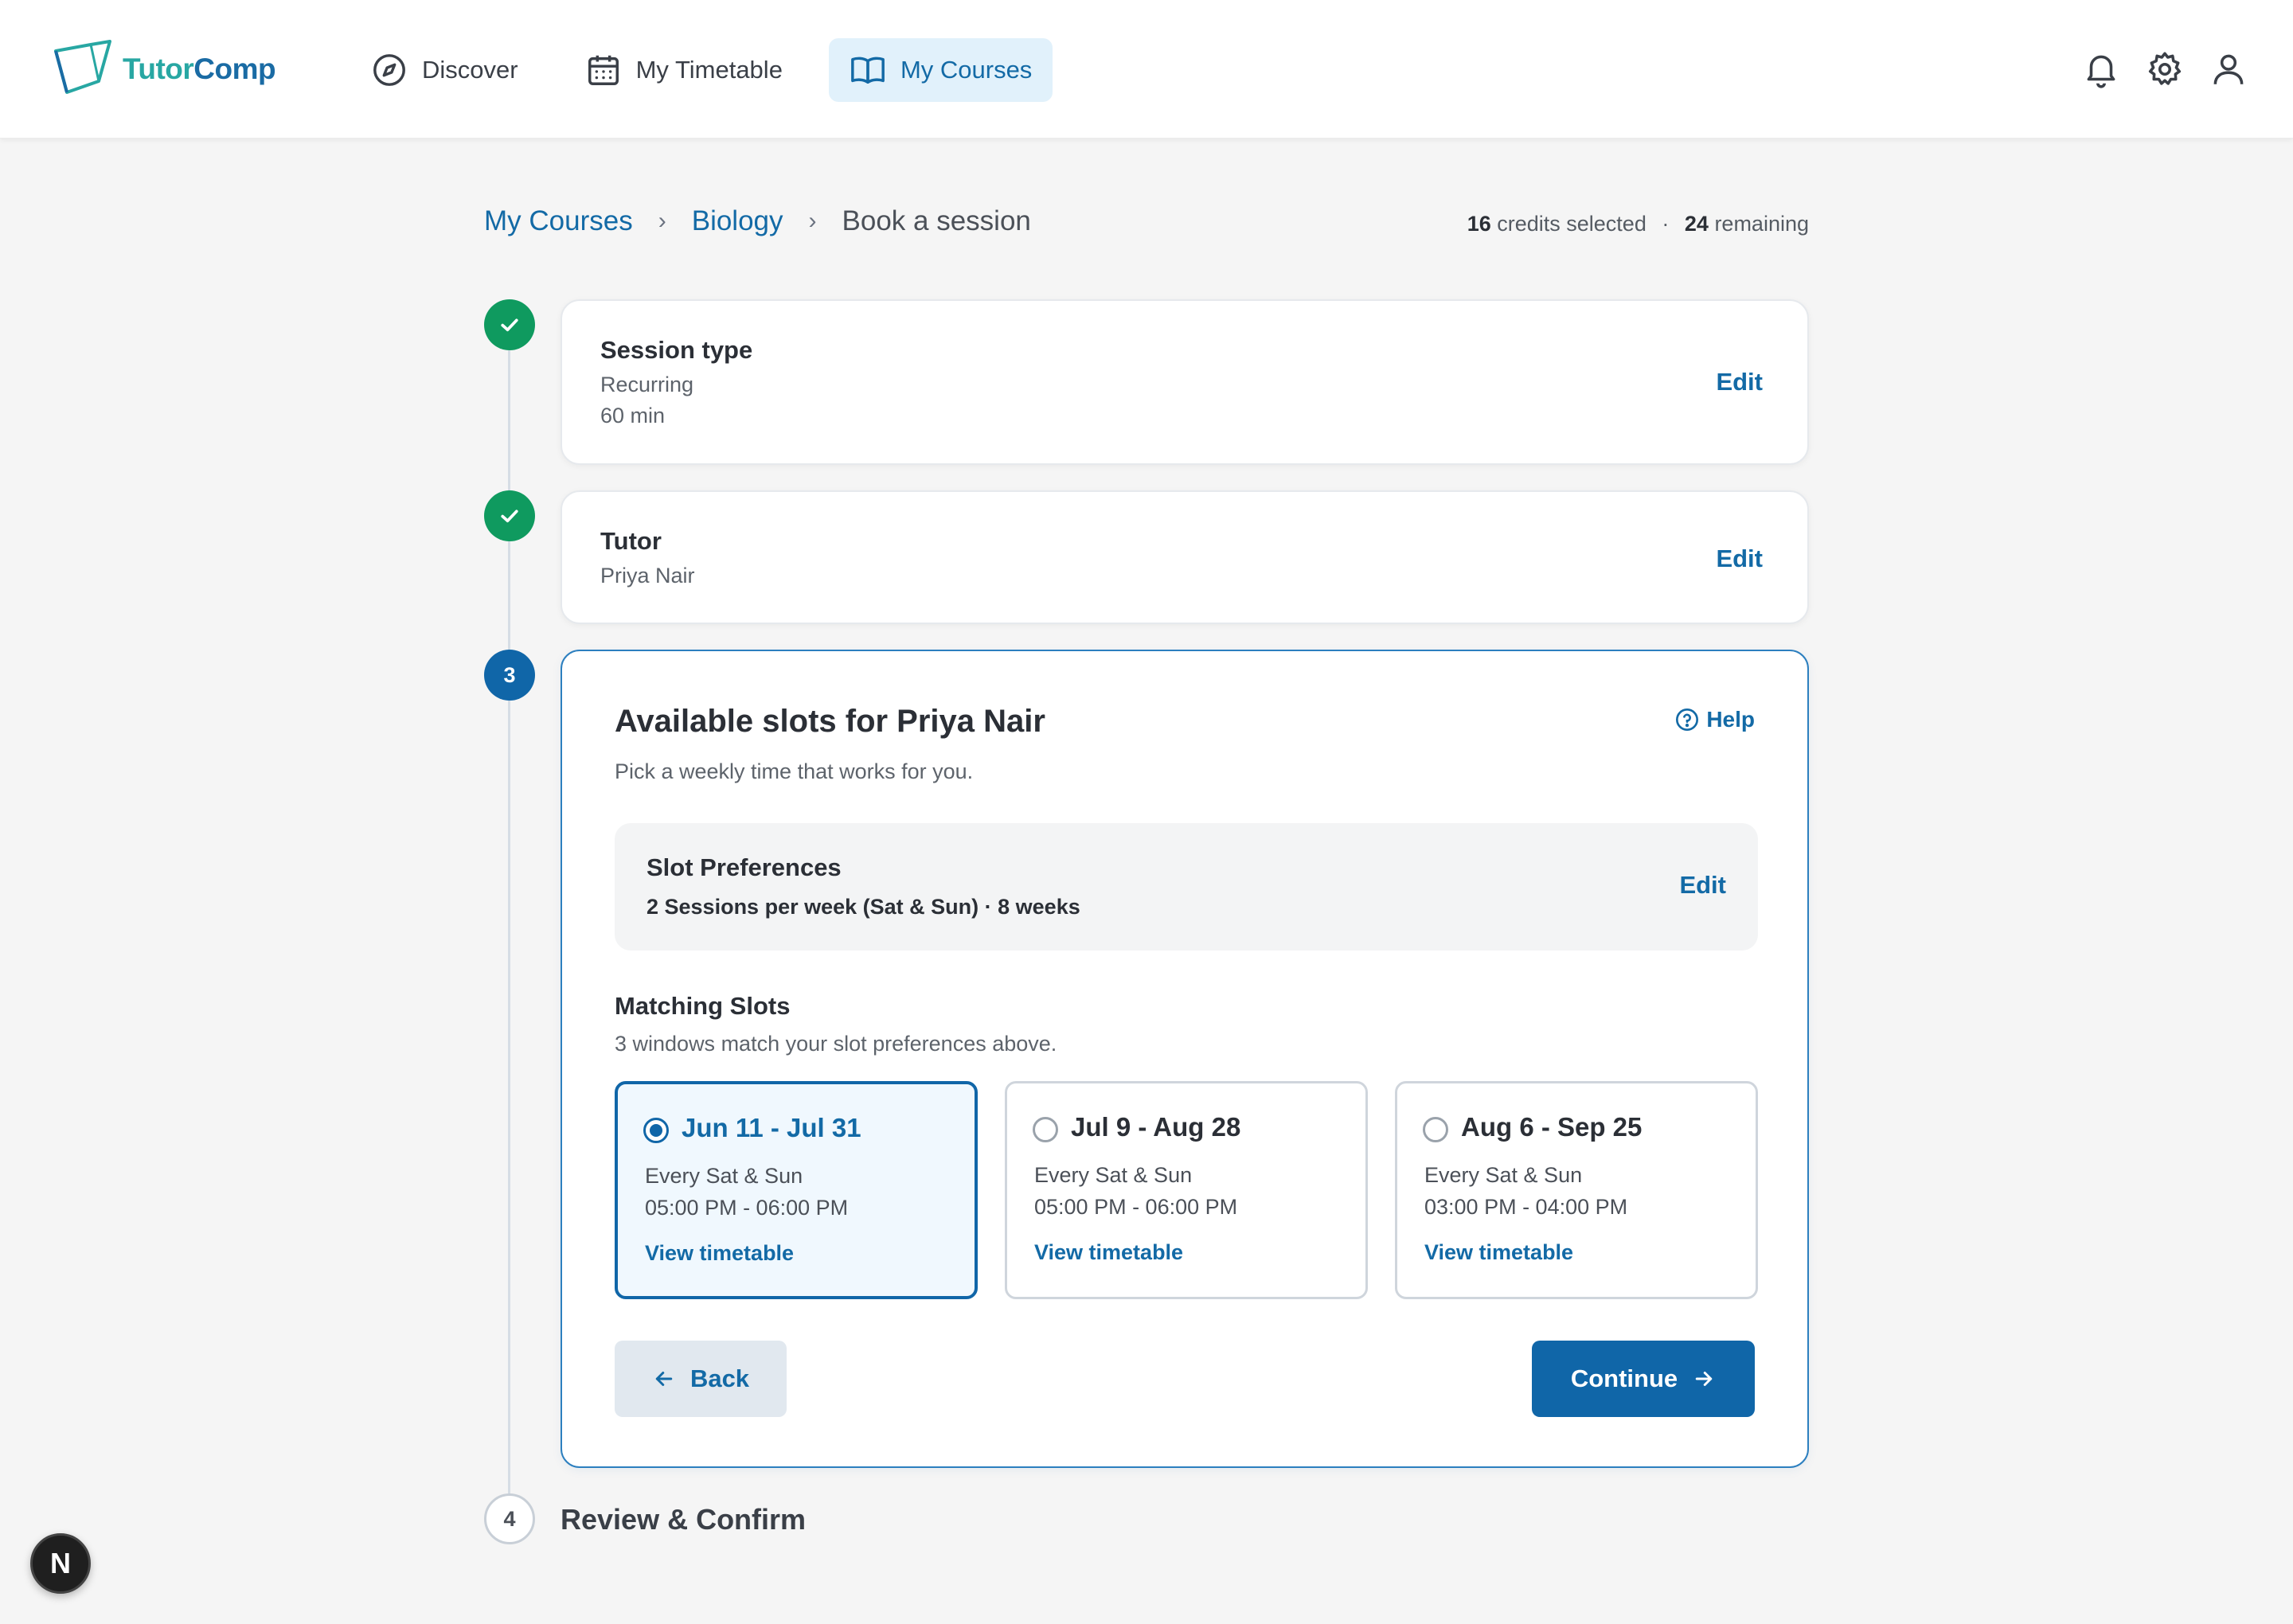  Describe the element at coordinates (664, 1379) in the screenshot. I see `arrow-left-icon` at that location.